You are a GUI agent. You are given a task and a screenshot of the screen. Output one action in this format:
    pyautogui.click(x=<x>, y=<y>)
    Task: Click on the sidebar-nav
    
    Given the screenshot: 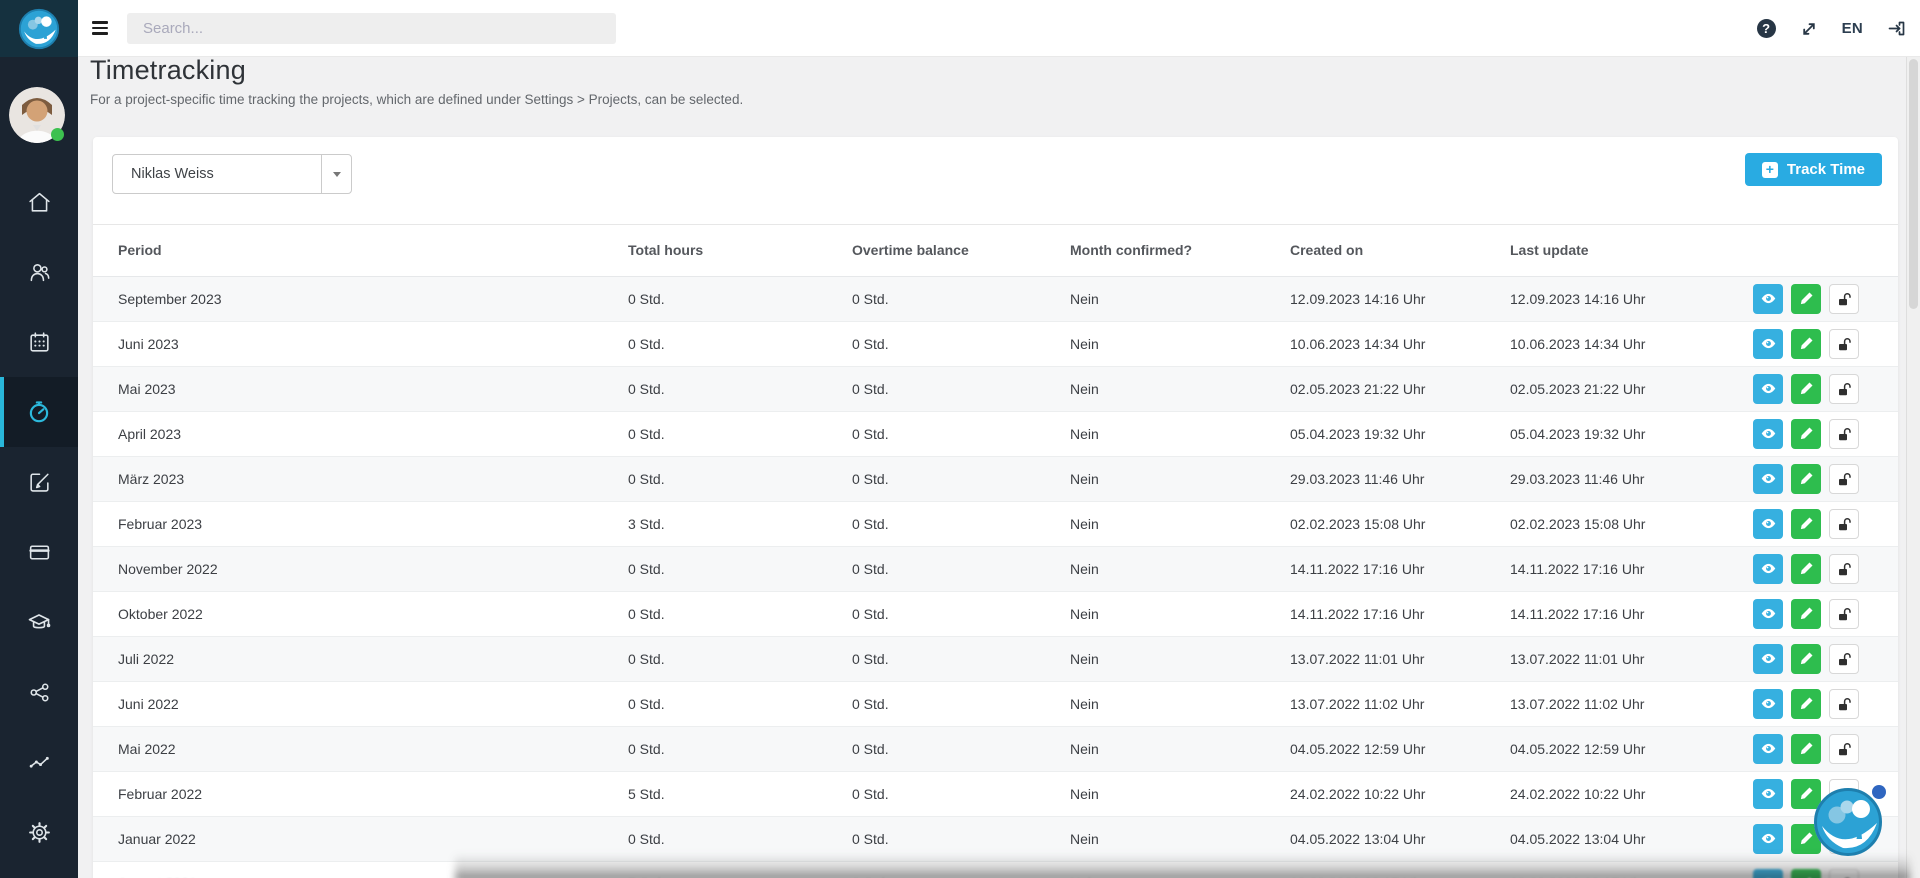 What is the action you would take?
    pyautogui.click(x=39, y=517)
    